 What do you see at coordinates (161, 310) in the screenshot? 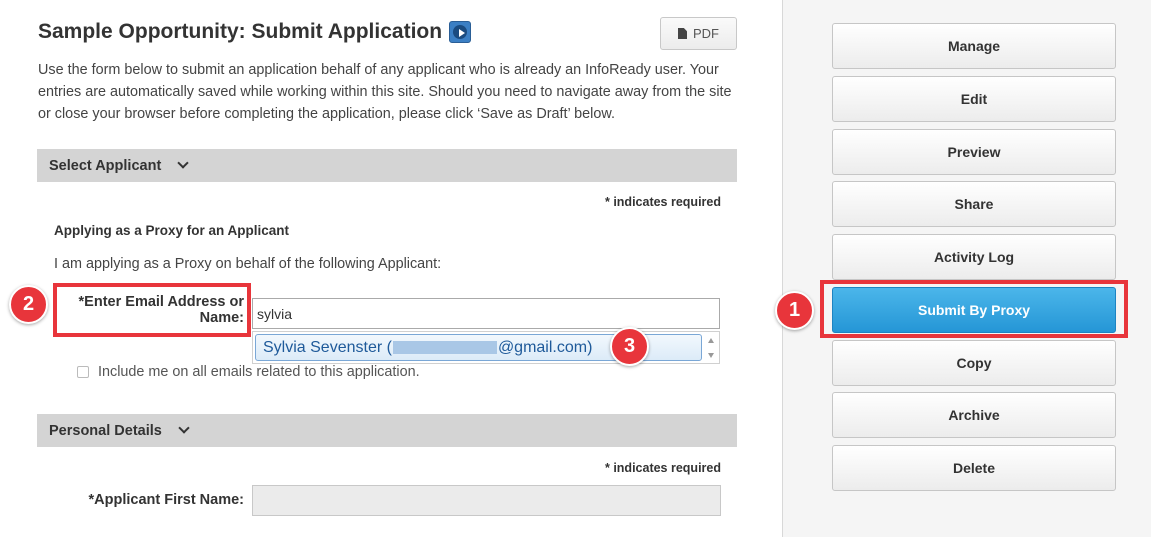
I see `email-field-label: *Enter Email Address or Name:` at bounding box center [161, 310].